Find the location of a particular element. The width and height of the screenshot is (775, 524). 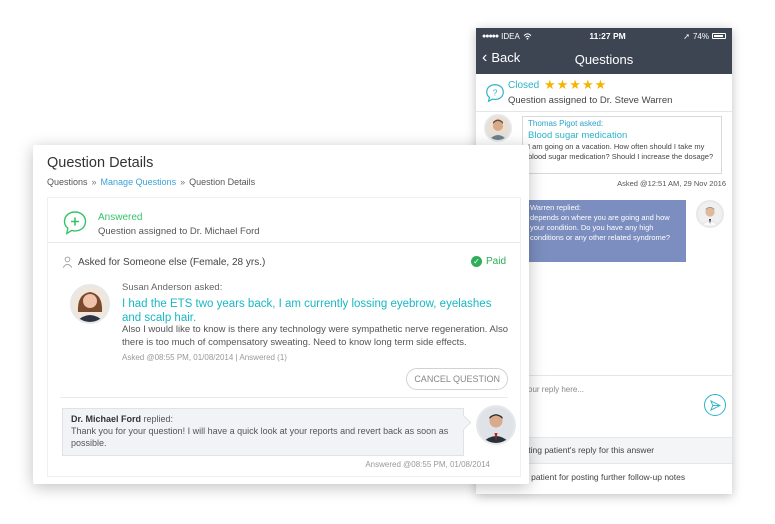

check-circle-icon: ✓ is located at coordinates (476, 261).